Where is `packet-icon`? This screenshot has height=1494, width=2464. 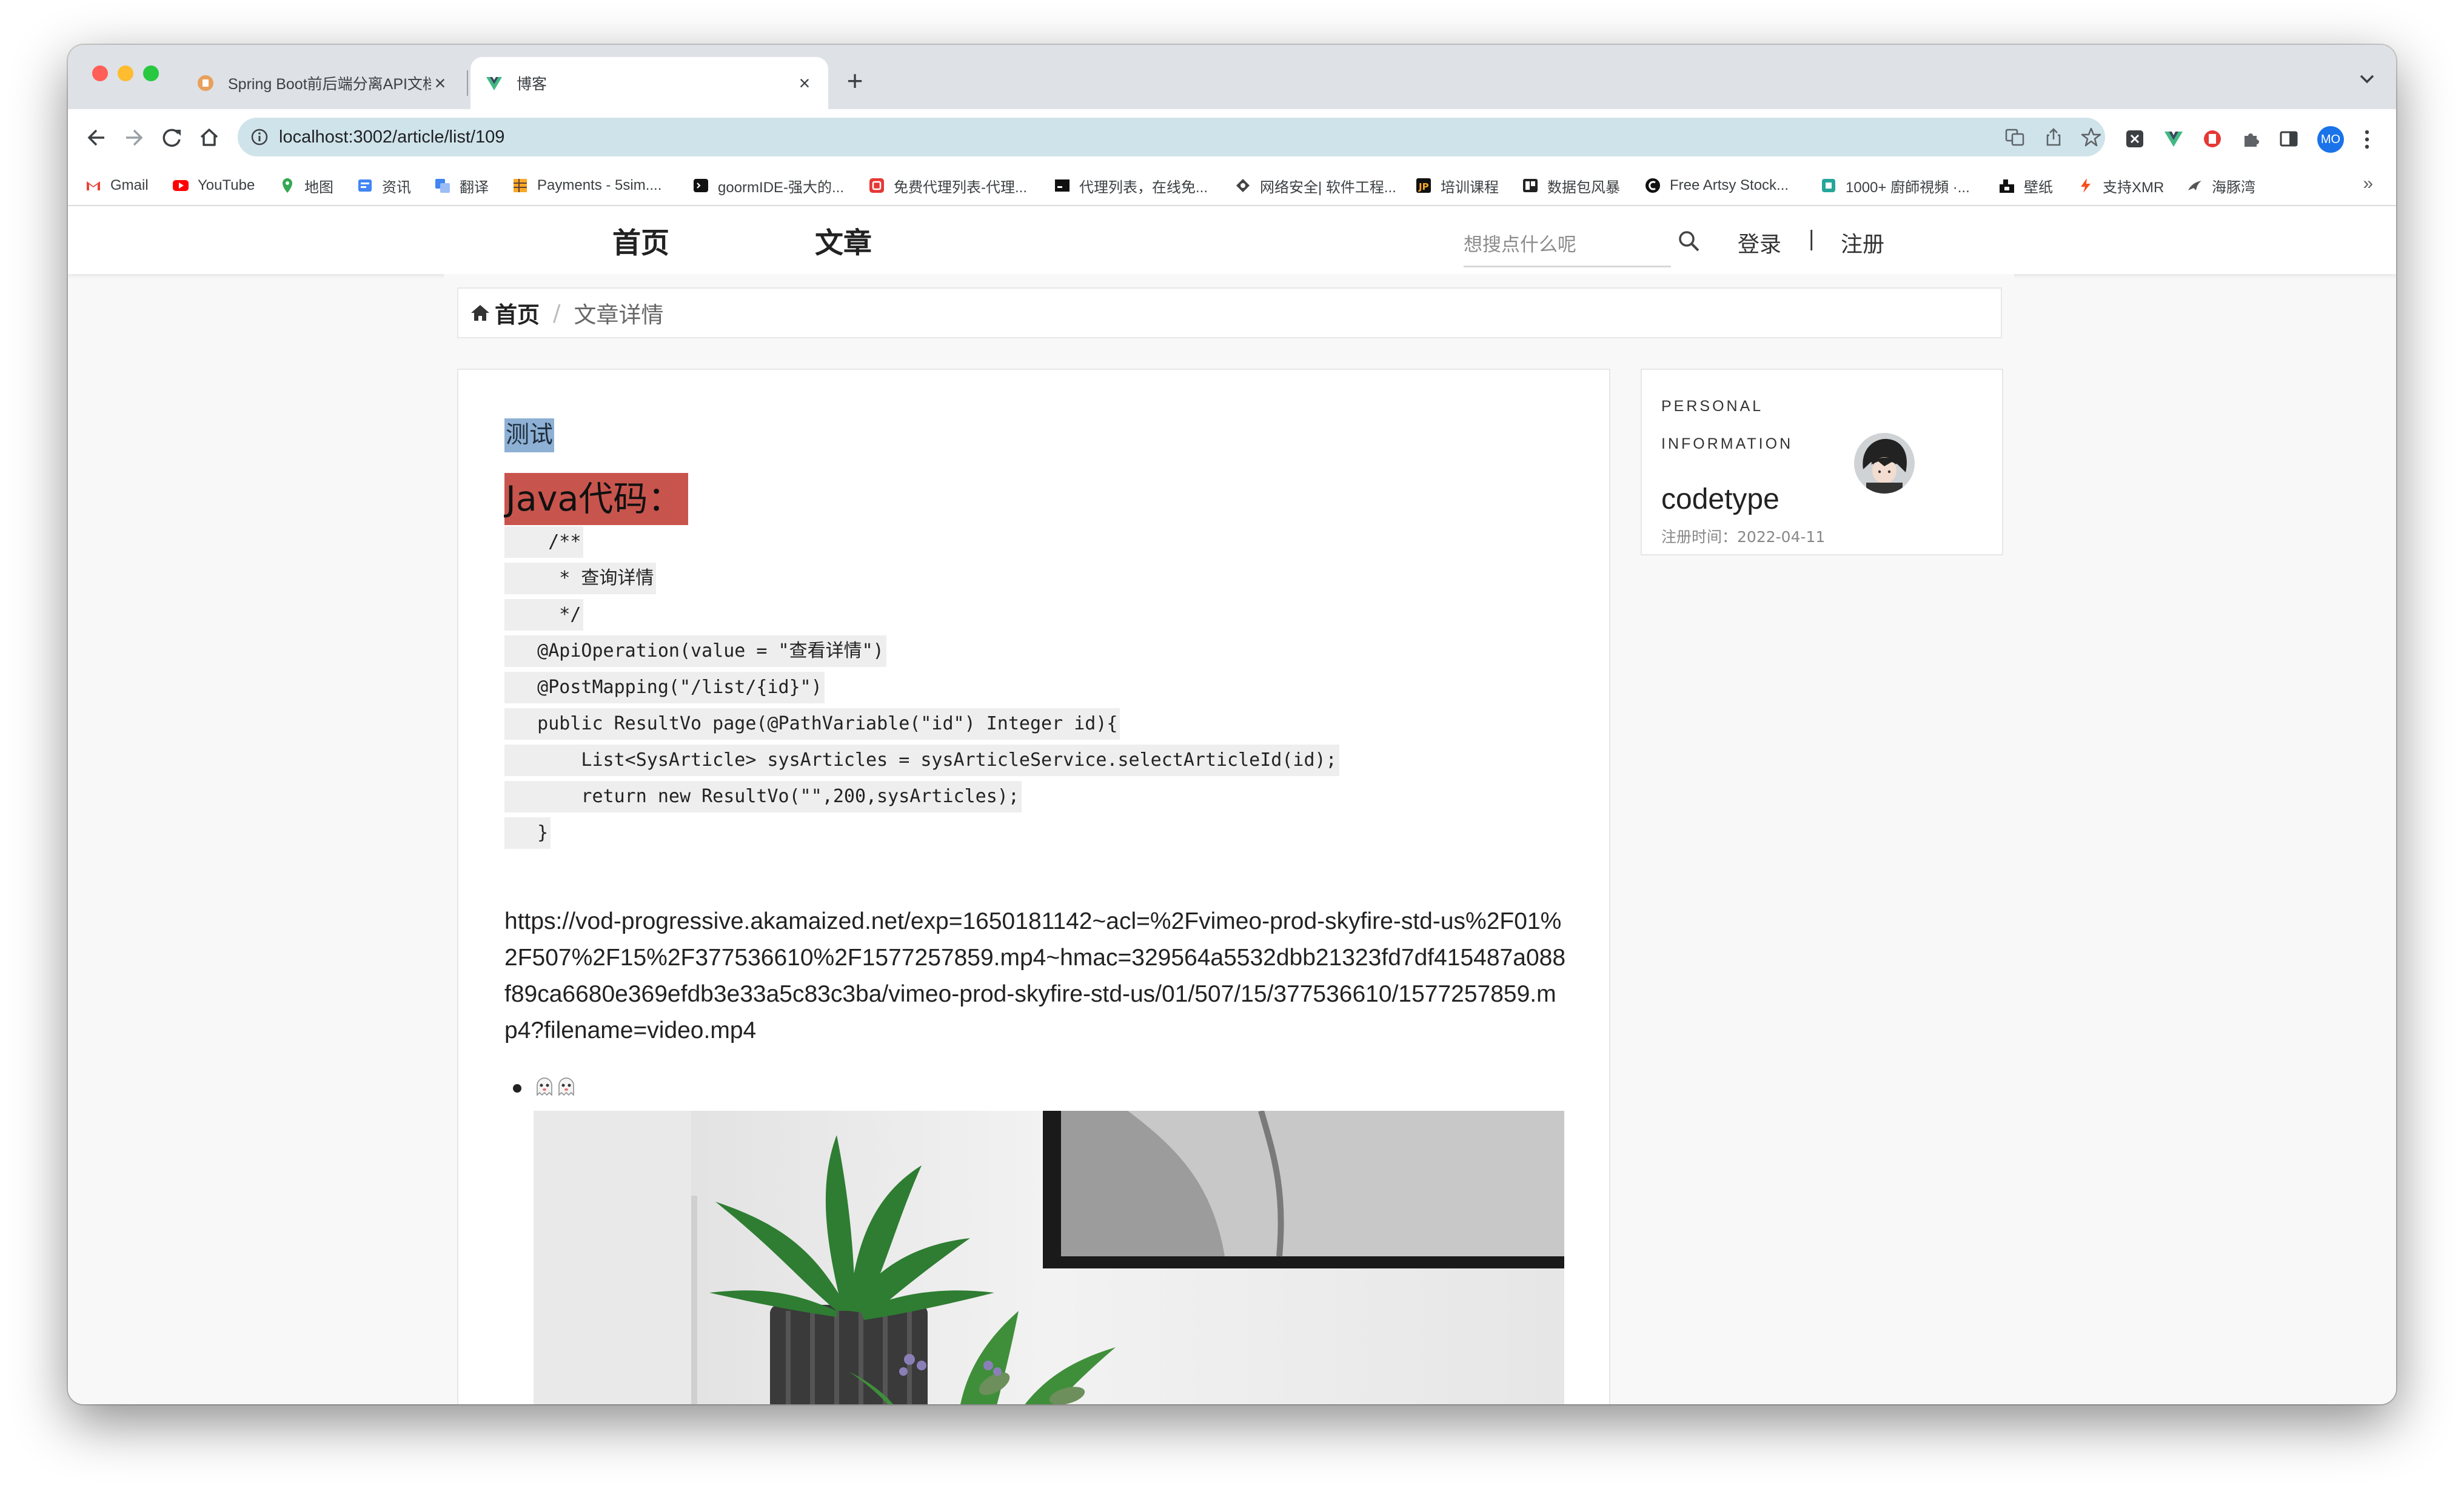 packet-icon is located at coordinates (1530, 185).